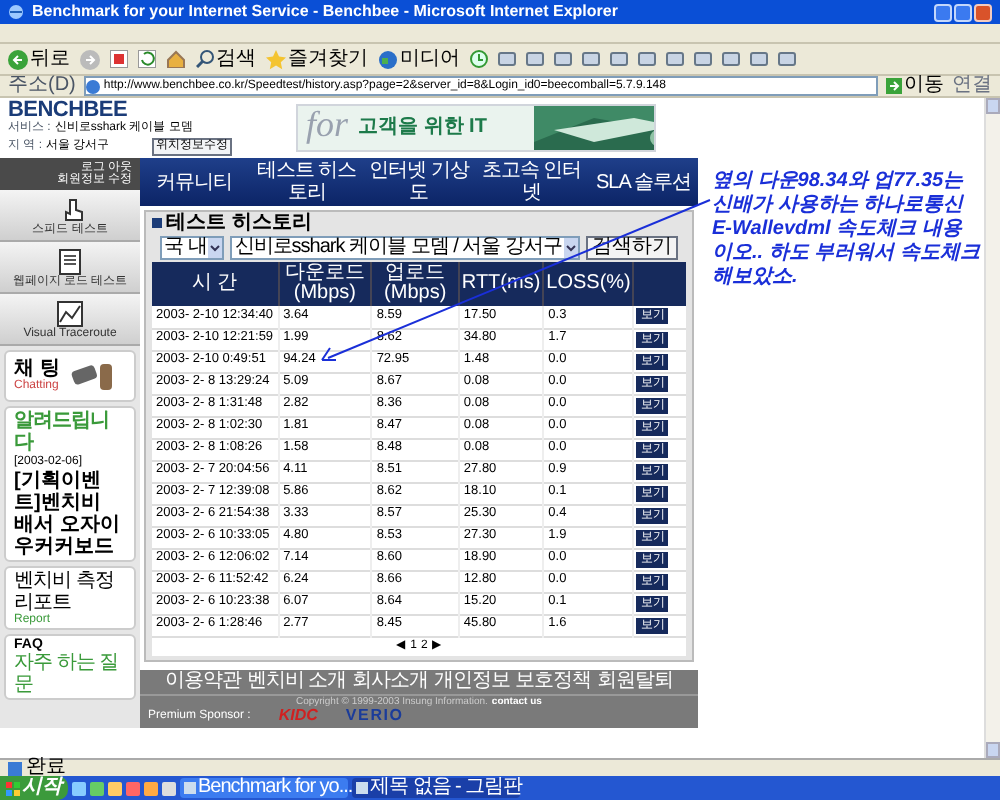 Image resolution: width=1000 pixels, height=800 pixels. I want to click on banner-watermark-text: for, so click(327, 124).